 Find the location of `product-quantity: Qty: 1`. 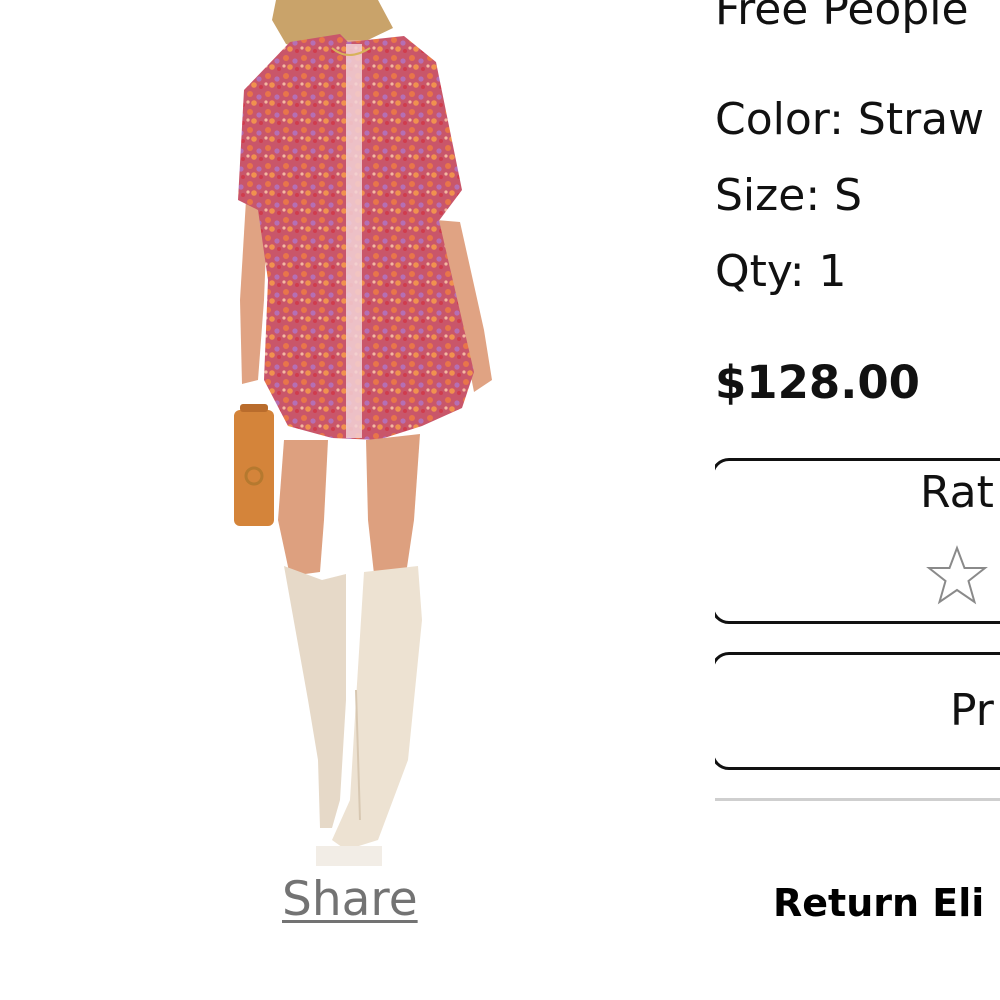

product-quantity: Qty: 1 is located at coordinates (781, 271).